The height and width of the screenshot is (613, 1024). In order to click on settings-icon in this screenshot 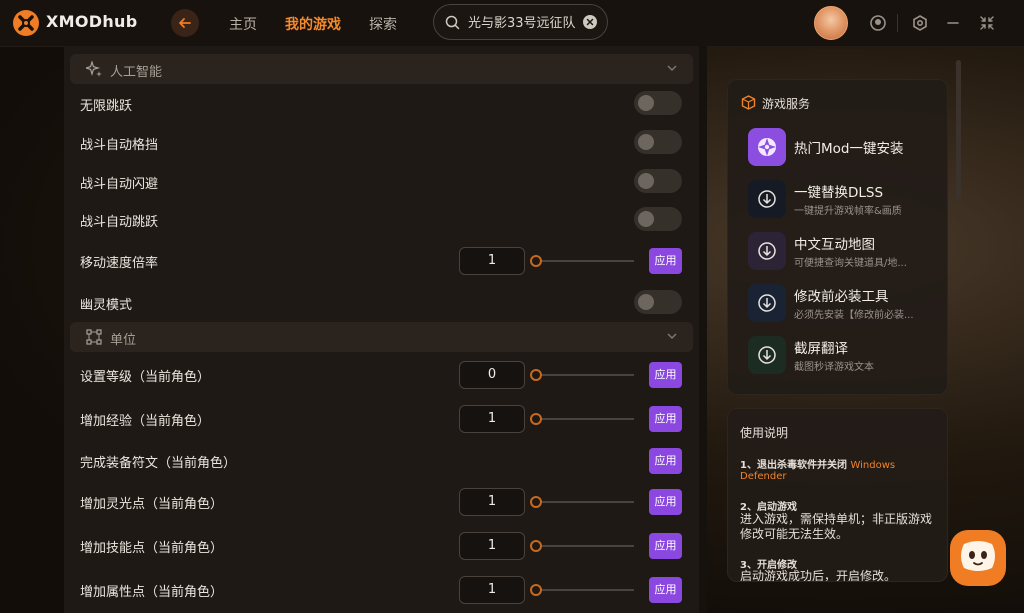, I will do `click(920, 23)`.